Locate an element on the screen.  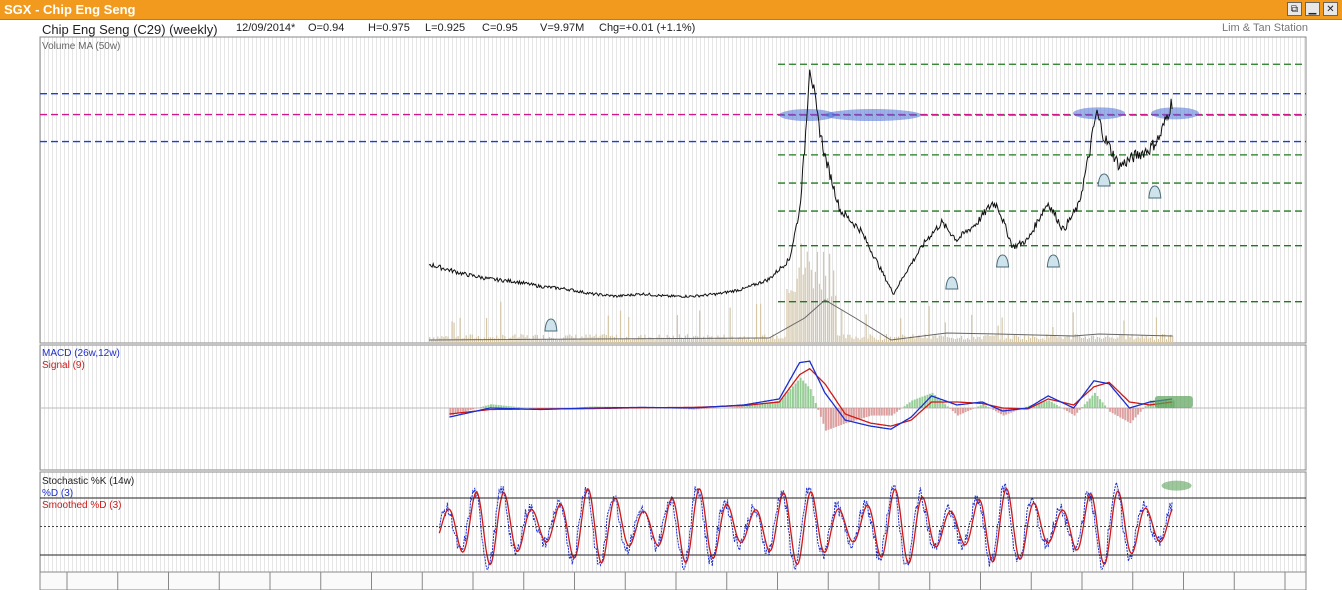
highlight-ellipse is located at coordinates (1175, 113).